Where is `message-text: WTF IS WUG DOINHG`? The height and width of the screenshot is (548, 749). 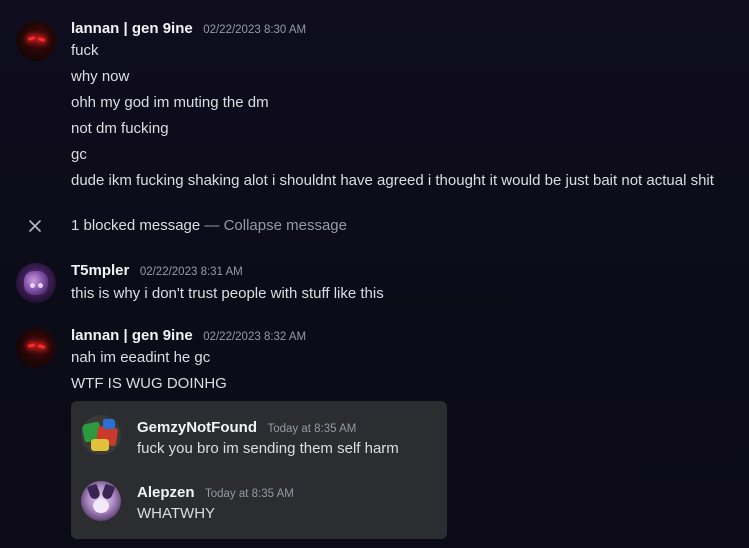
message-text: WTF IS WUG DOINHG is located at coordinates (149, 383).